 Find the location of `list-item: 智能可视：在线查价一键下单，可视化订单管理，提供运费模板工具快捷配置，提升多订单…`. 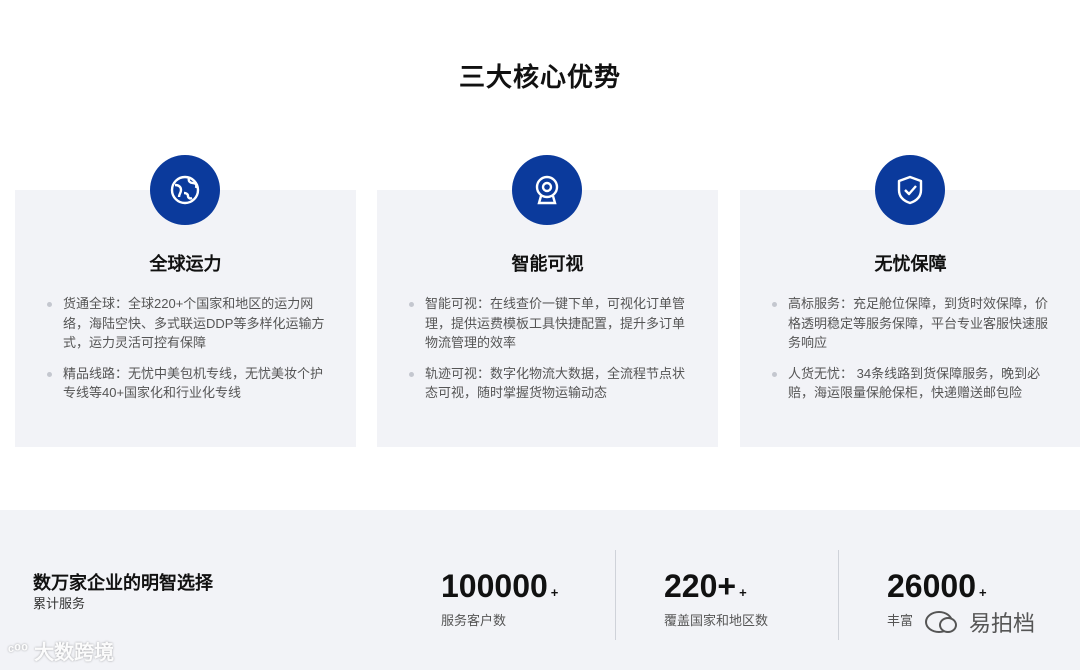

list-item: 智能可视：在线查价一键下单，可视化订单管理，提供运费模板工具快捷配置，提升多订单… is located at coordinates (552, 323).